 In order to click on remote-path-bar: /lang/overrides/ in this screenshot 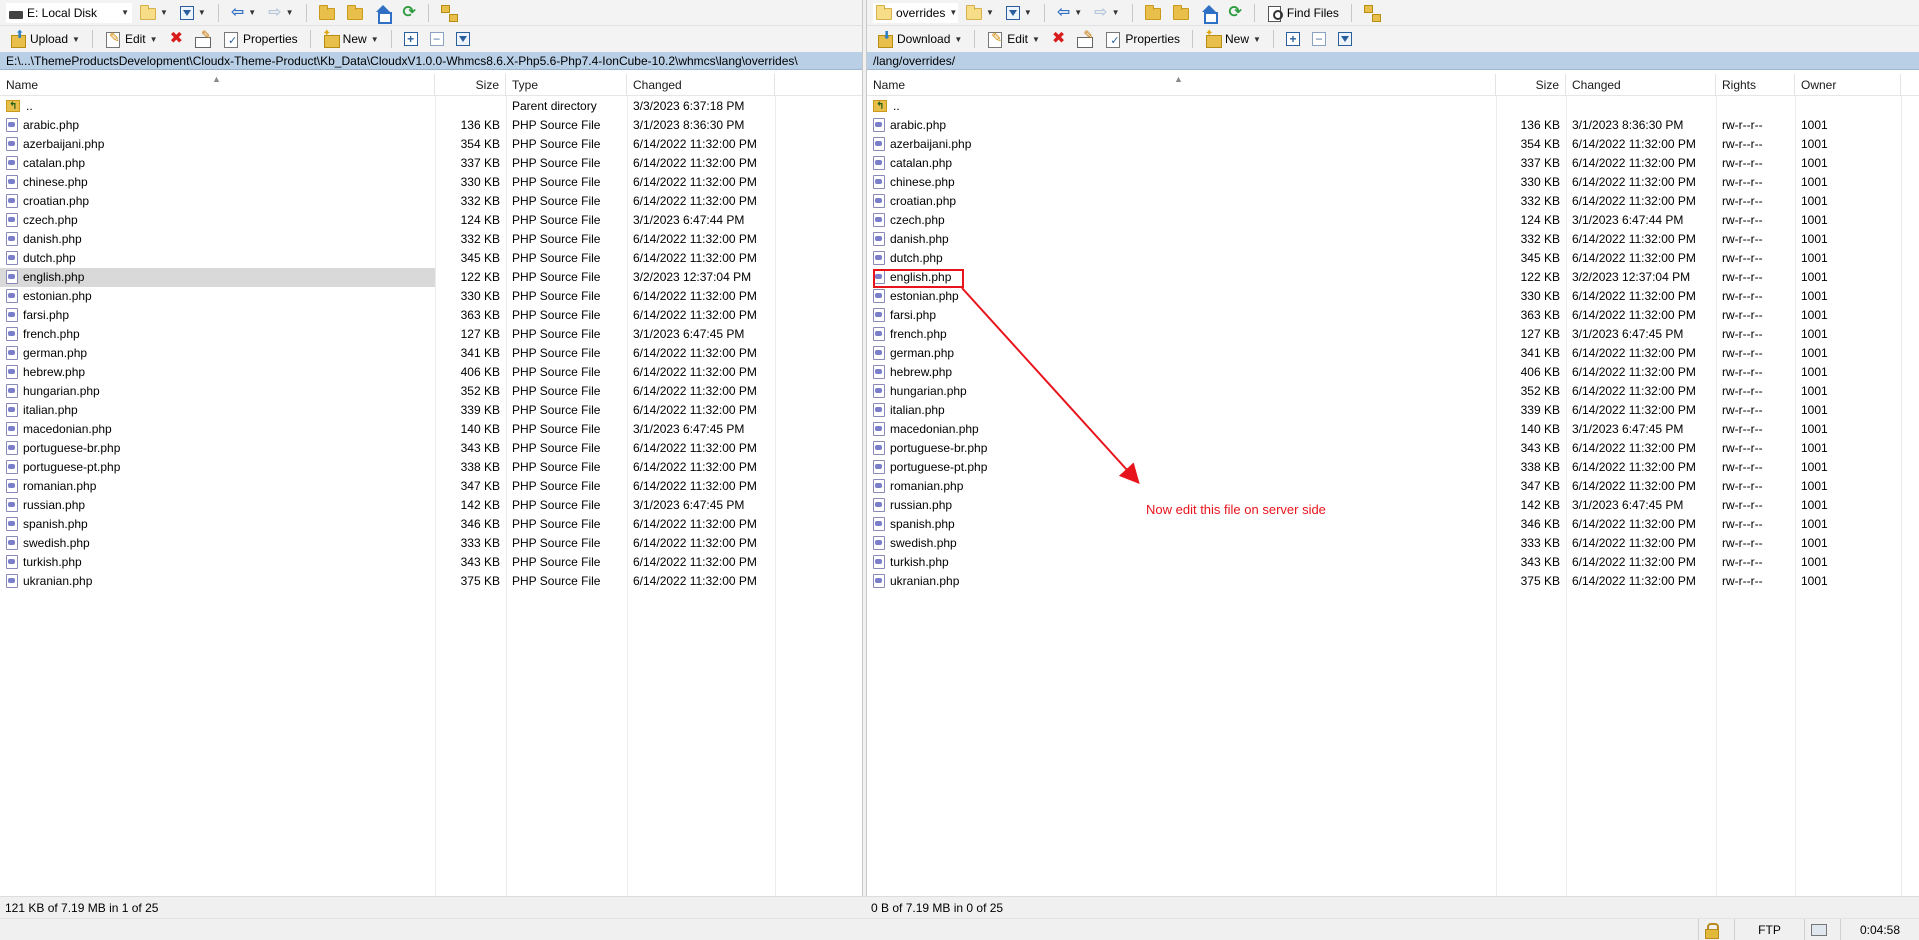, I will do `click(1393, 61)`.